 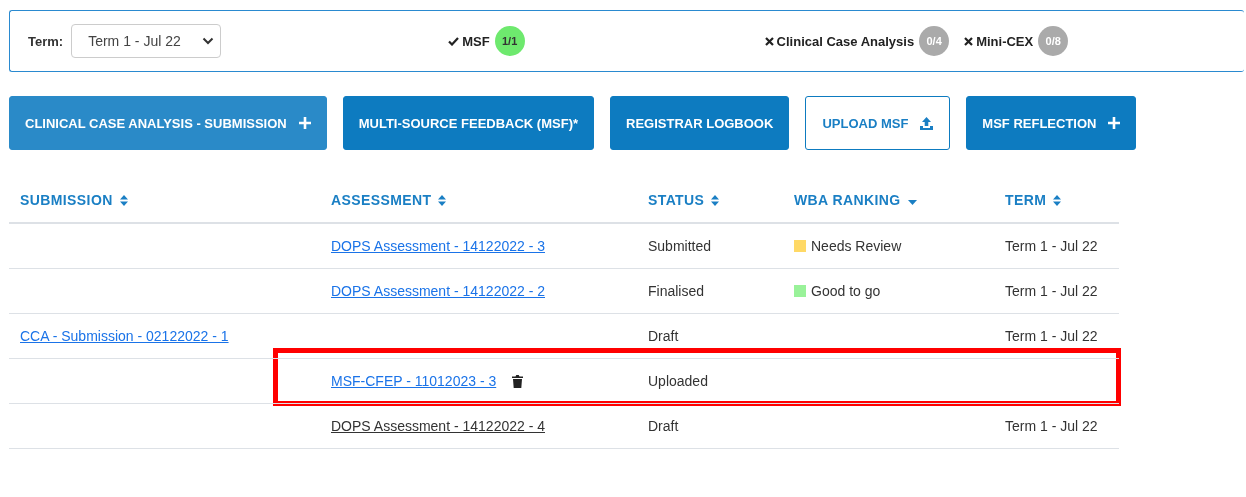 What do you see at coordinates (66, 200) in the screenshot?
I see `column-header: SUBMISSION` at bounding box center [66, 200].